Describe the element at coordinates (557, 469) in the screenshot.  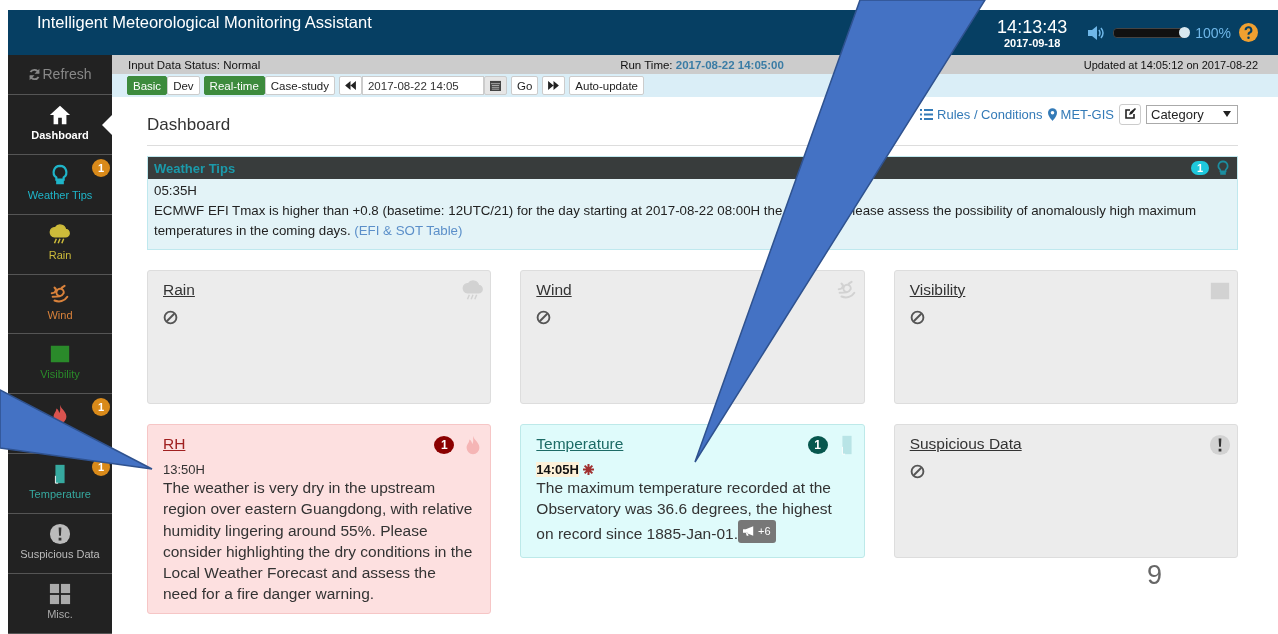
I see `entry-time: 14:05H` at that location.